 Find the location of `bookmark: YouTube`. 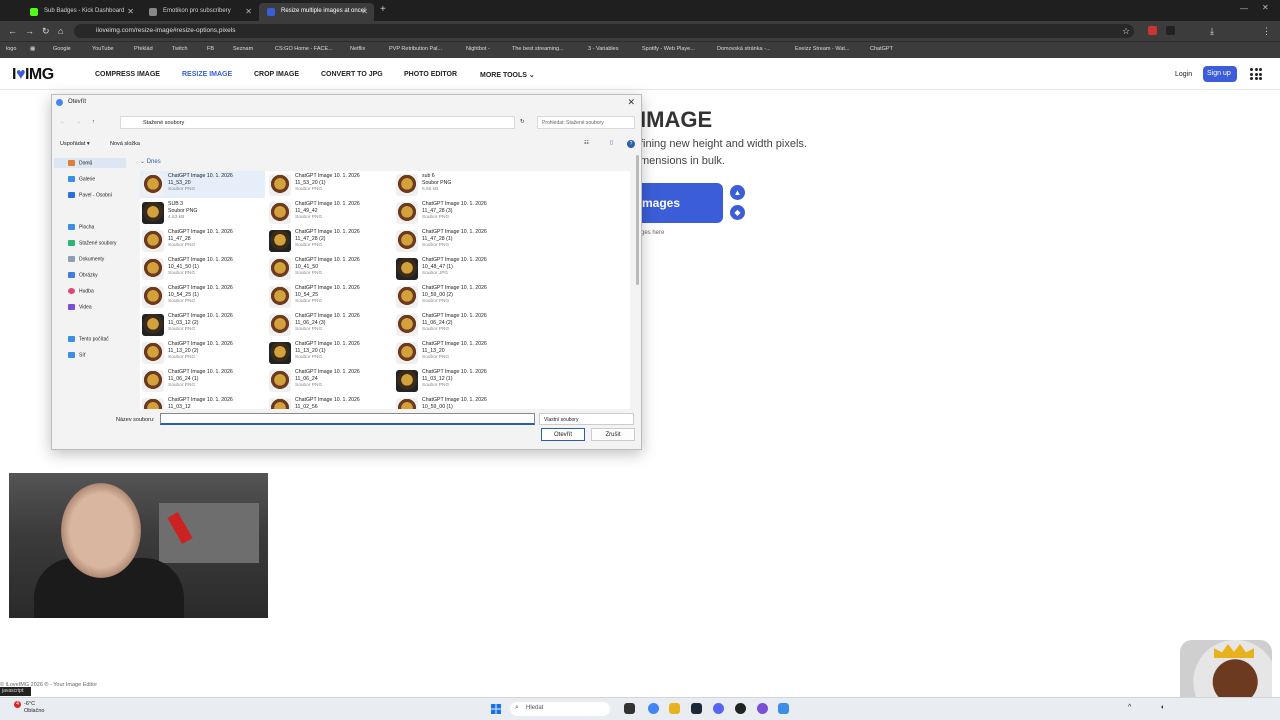

bookmark: YouTube is located at coordinates (103, 49).